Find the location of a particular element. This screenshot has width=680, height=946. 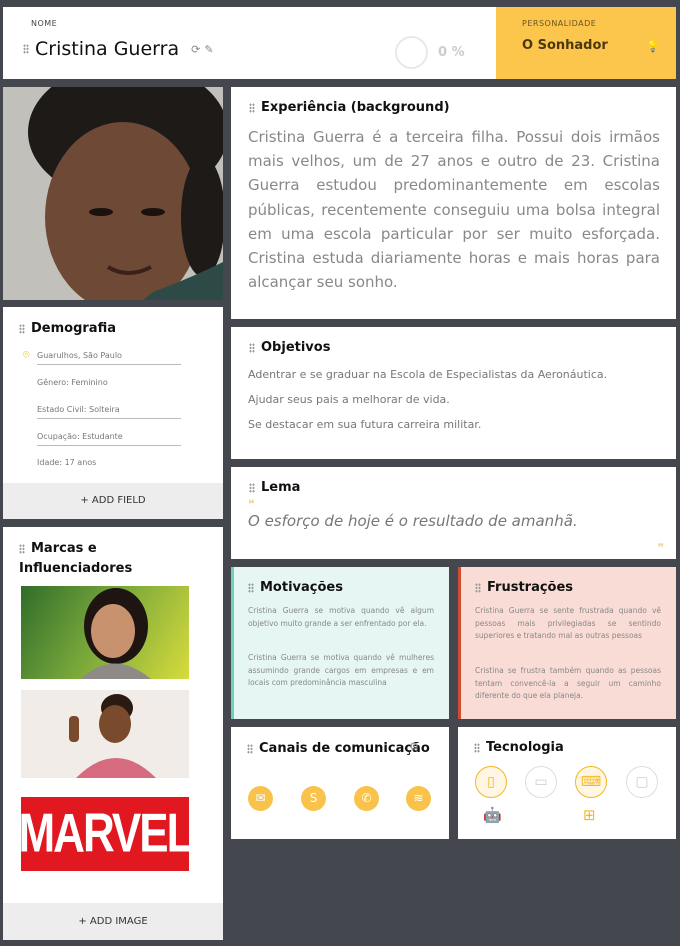

portrait-image is located at coordinates (113, 193).